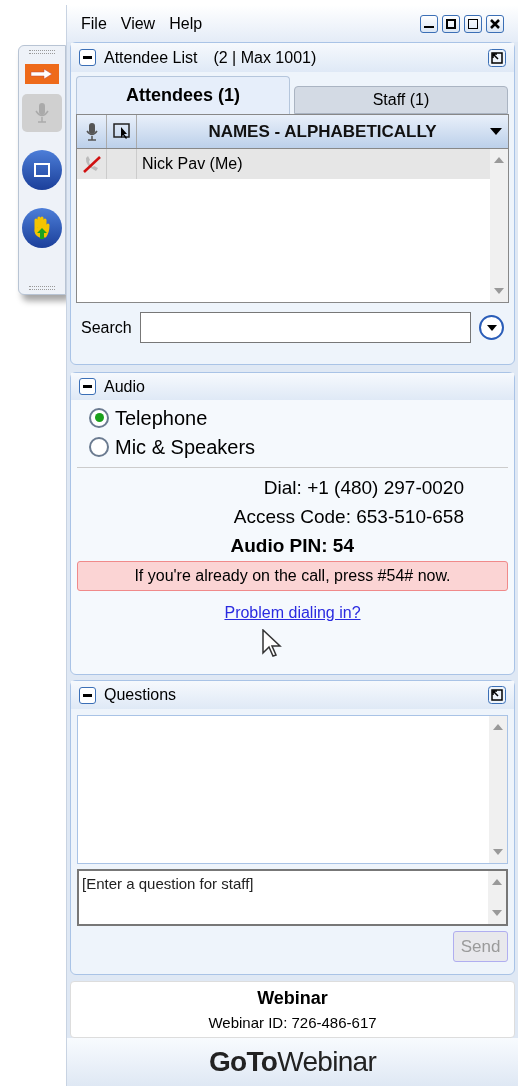 The image size is (524, 1086). What do you see at coordinates (363, 488) in the screenshot?
I see `audio-detail: Dial: +1 (480) 297-0020` at bounding box center [363, 488].